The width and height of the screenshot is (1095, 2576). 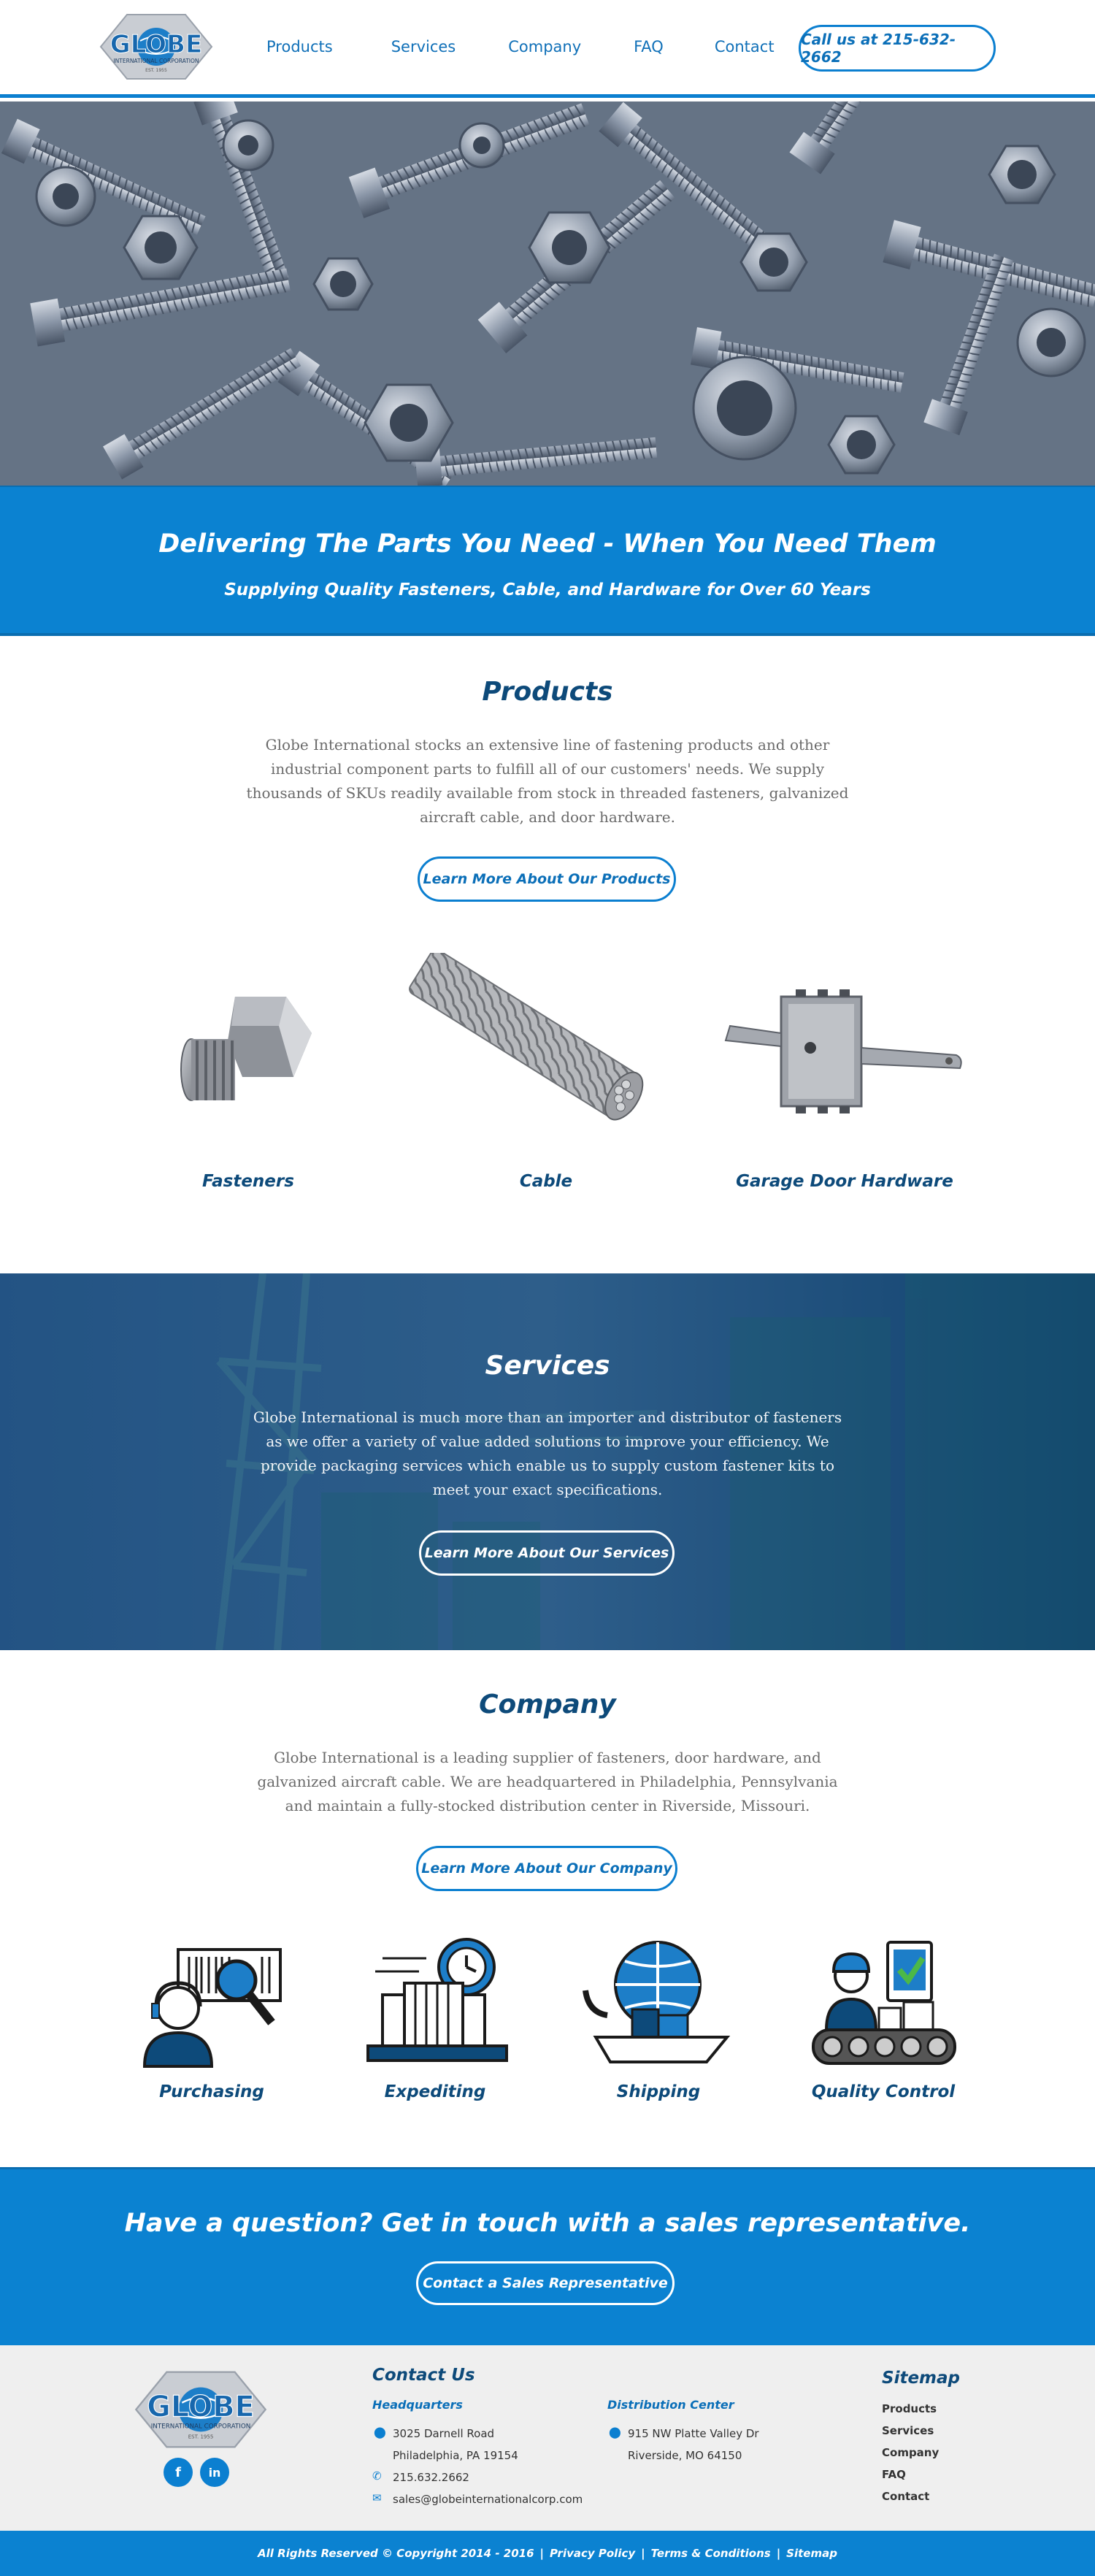 What do you see at coordinates (299, 46) in the screenshot?
I see `nav-products: Products` at bounding box center [299, 46].